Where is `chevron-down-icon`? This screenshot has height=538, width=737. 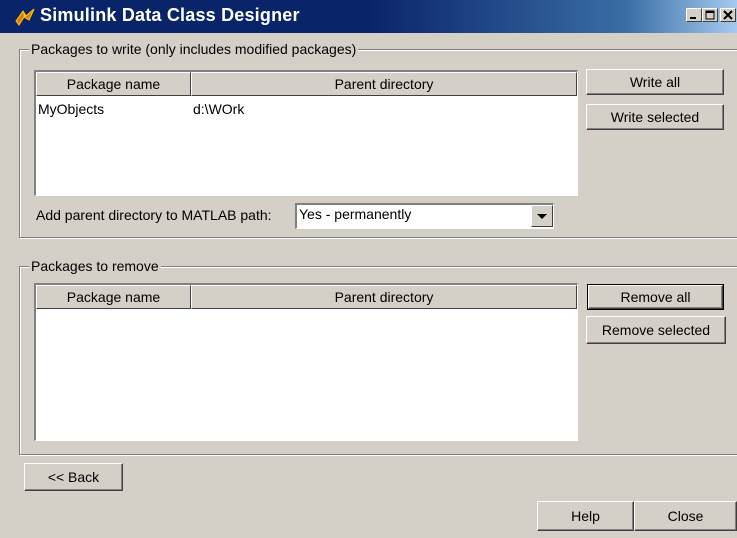
chevron-down-icon is located at coordinates (542, 216).